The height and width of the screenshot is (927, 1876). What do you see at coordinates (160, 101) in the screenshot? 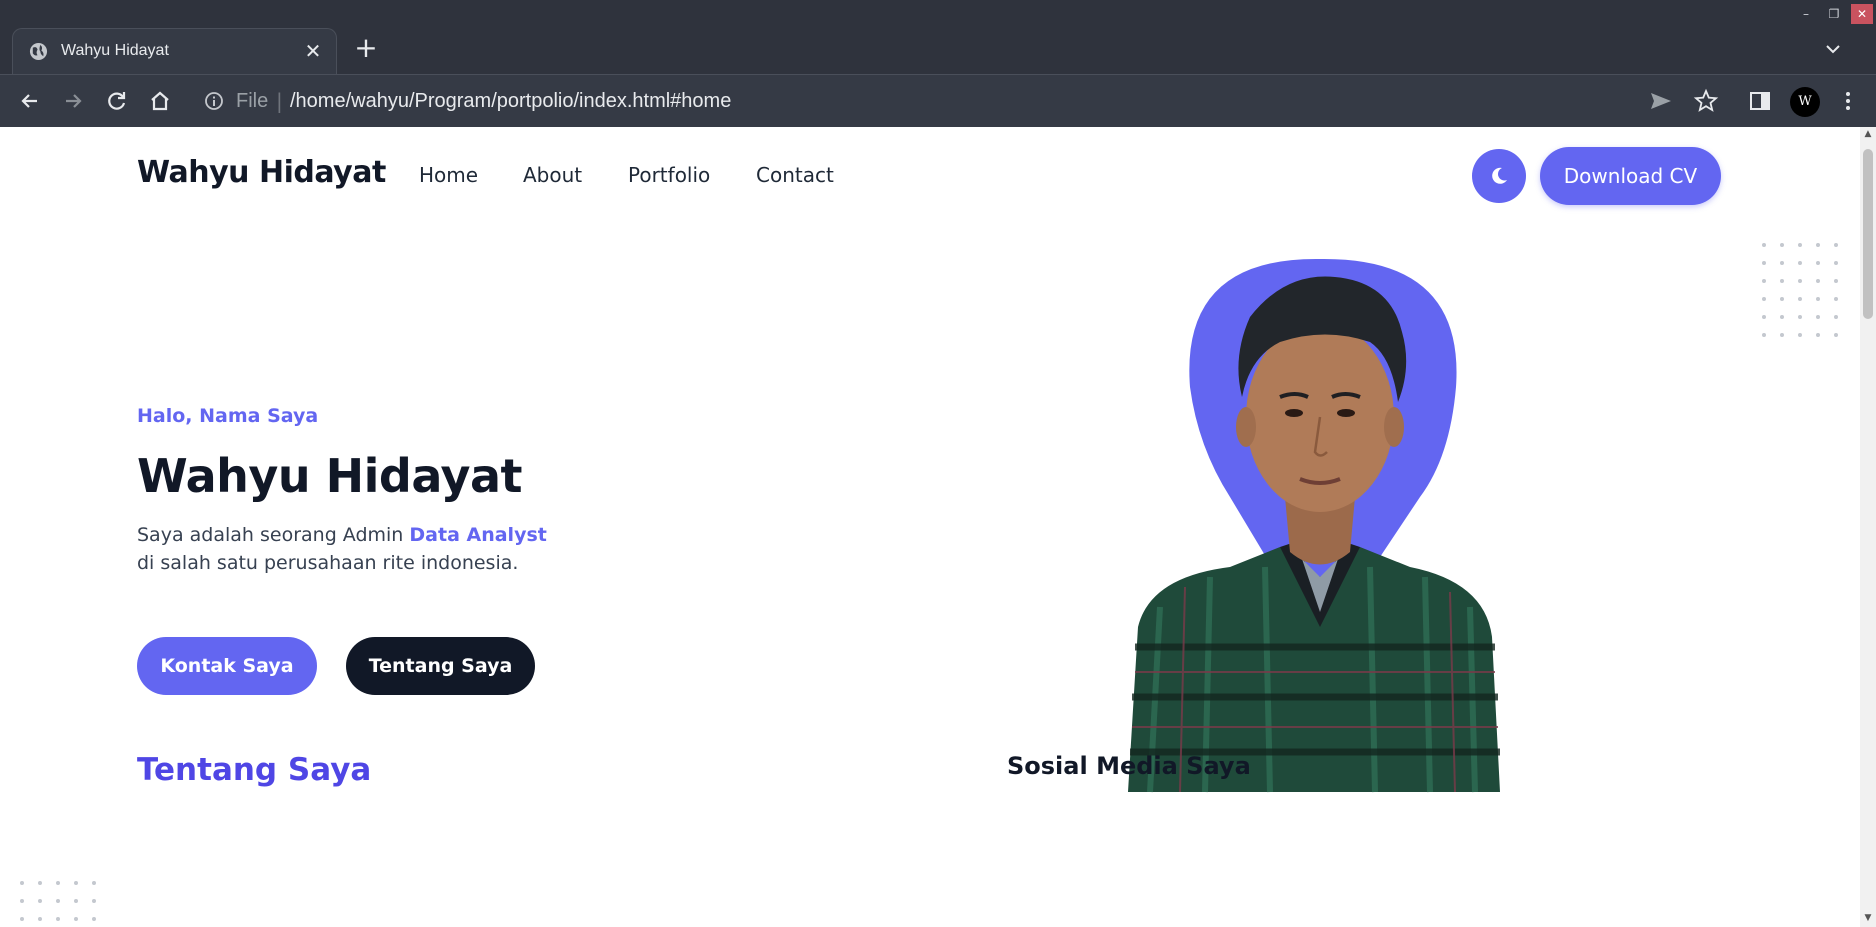
I see `home-icon` at bounding box center [160, 101].